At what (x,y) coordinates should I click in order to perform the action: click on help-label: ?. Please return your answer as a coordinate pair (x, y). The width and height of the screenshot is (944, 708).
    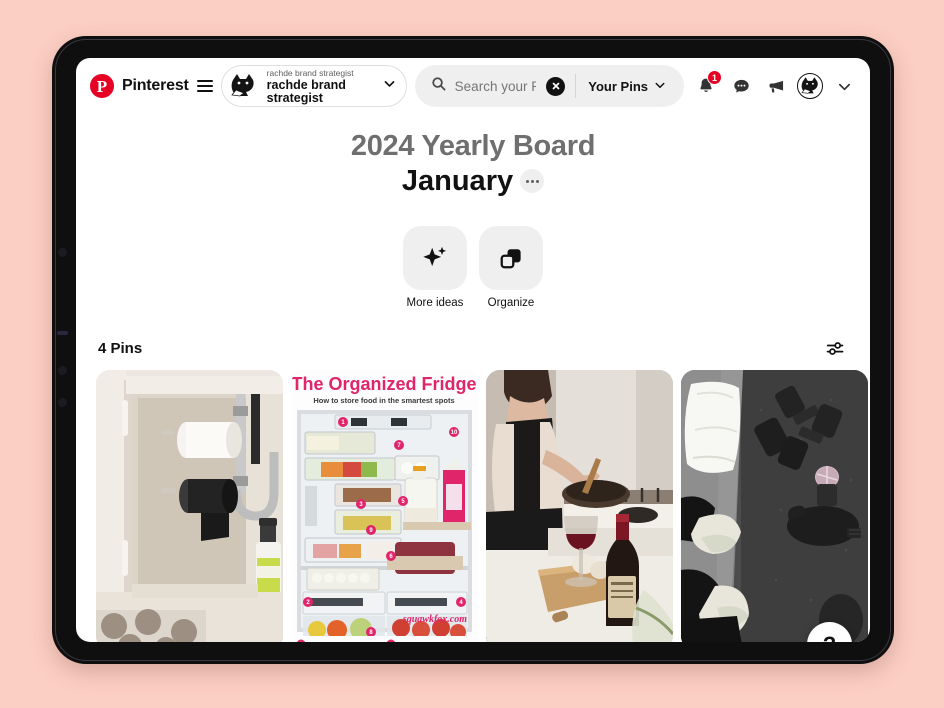
    Looking at the image, I should click on (829, 637).